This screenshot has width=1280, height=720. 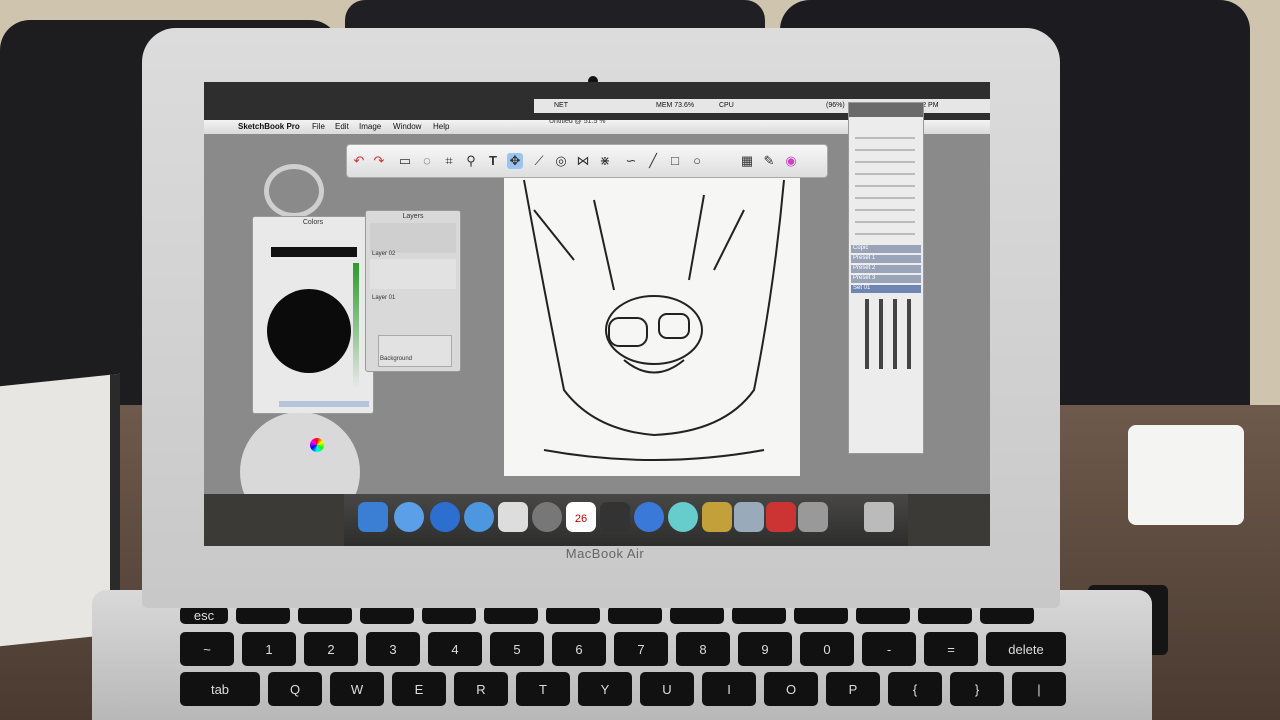 I want to click on preset-2: Preset 2, so click(x=886, y=269).